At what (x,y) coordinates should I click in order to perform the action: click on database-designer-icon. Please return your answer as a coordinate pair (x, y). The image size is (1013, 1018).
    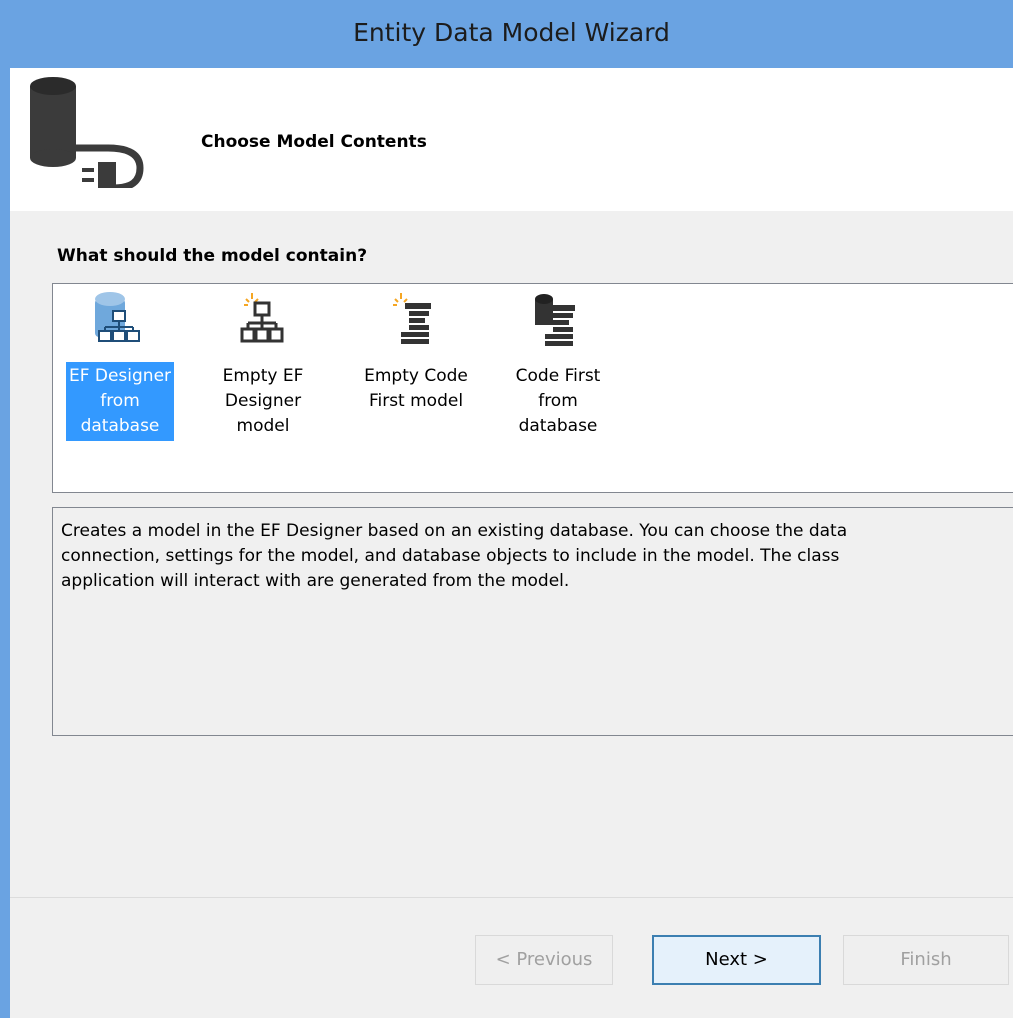
    Looking at the image, I should click on (117, 317).